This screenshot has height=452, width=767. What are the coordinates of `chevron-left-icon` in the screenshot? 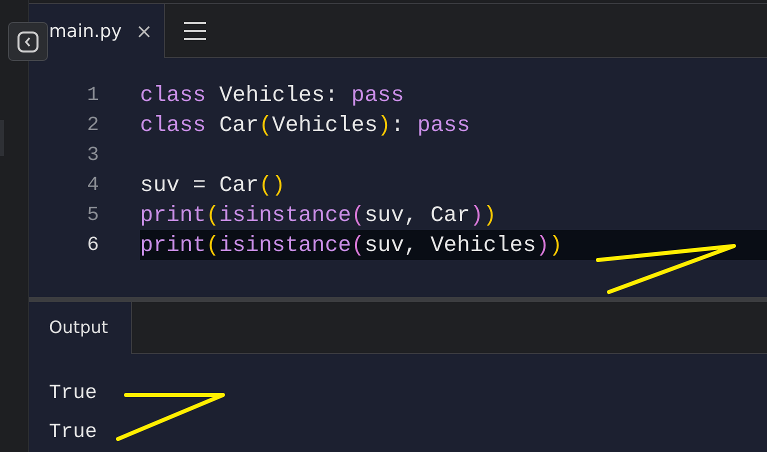 It's located at (28, 41).